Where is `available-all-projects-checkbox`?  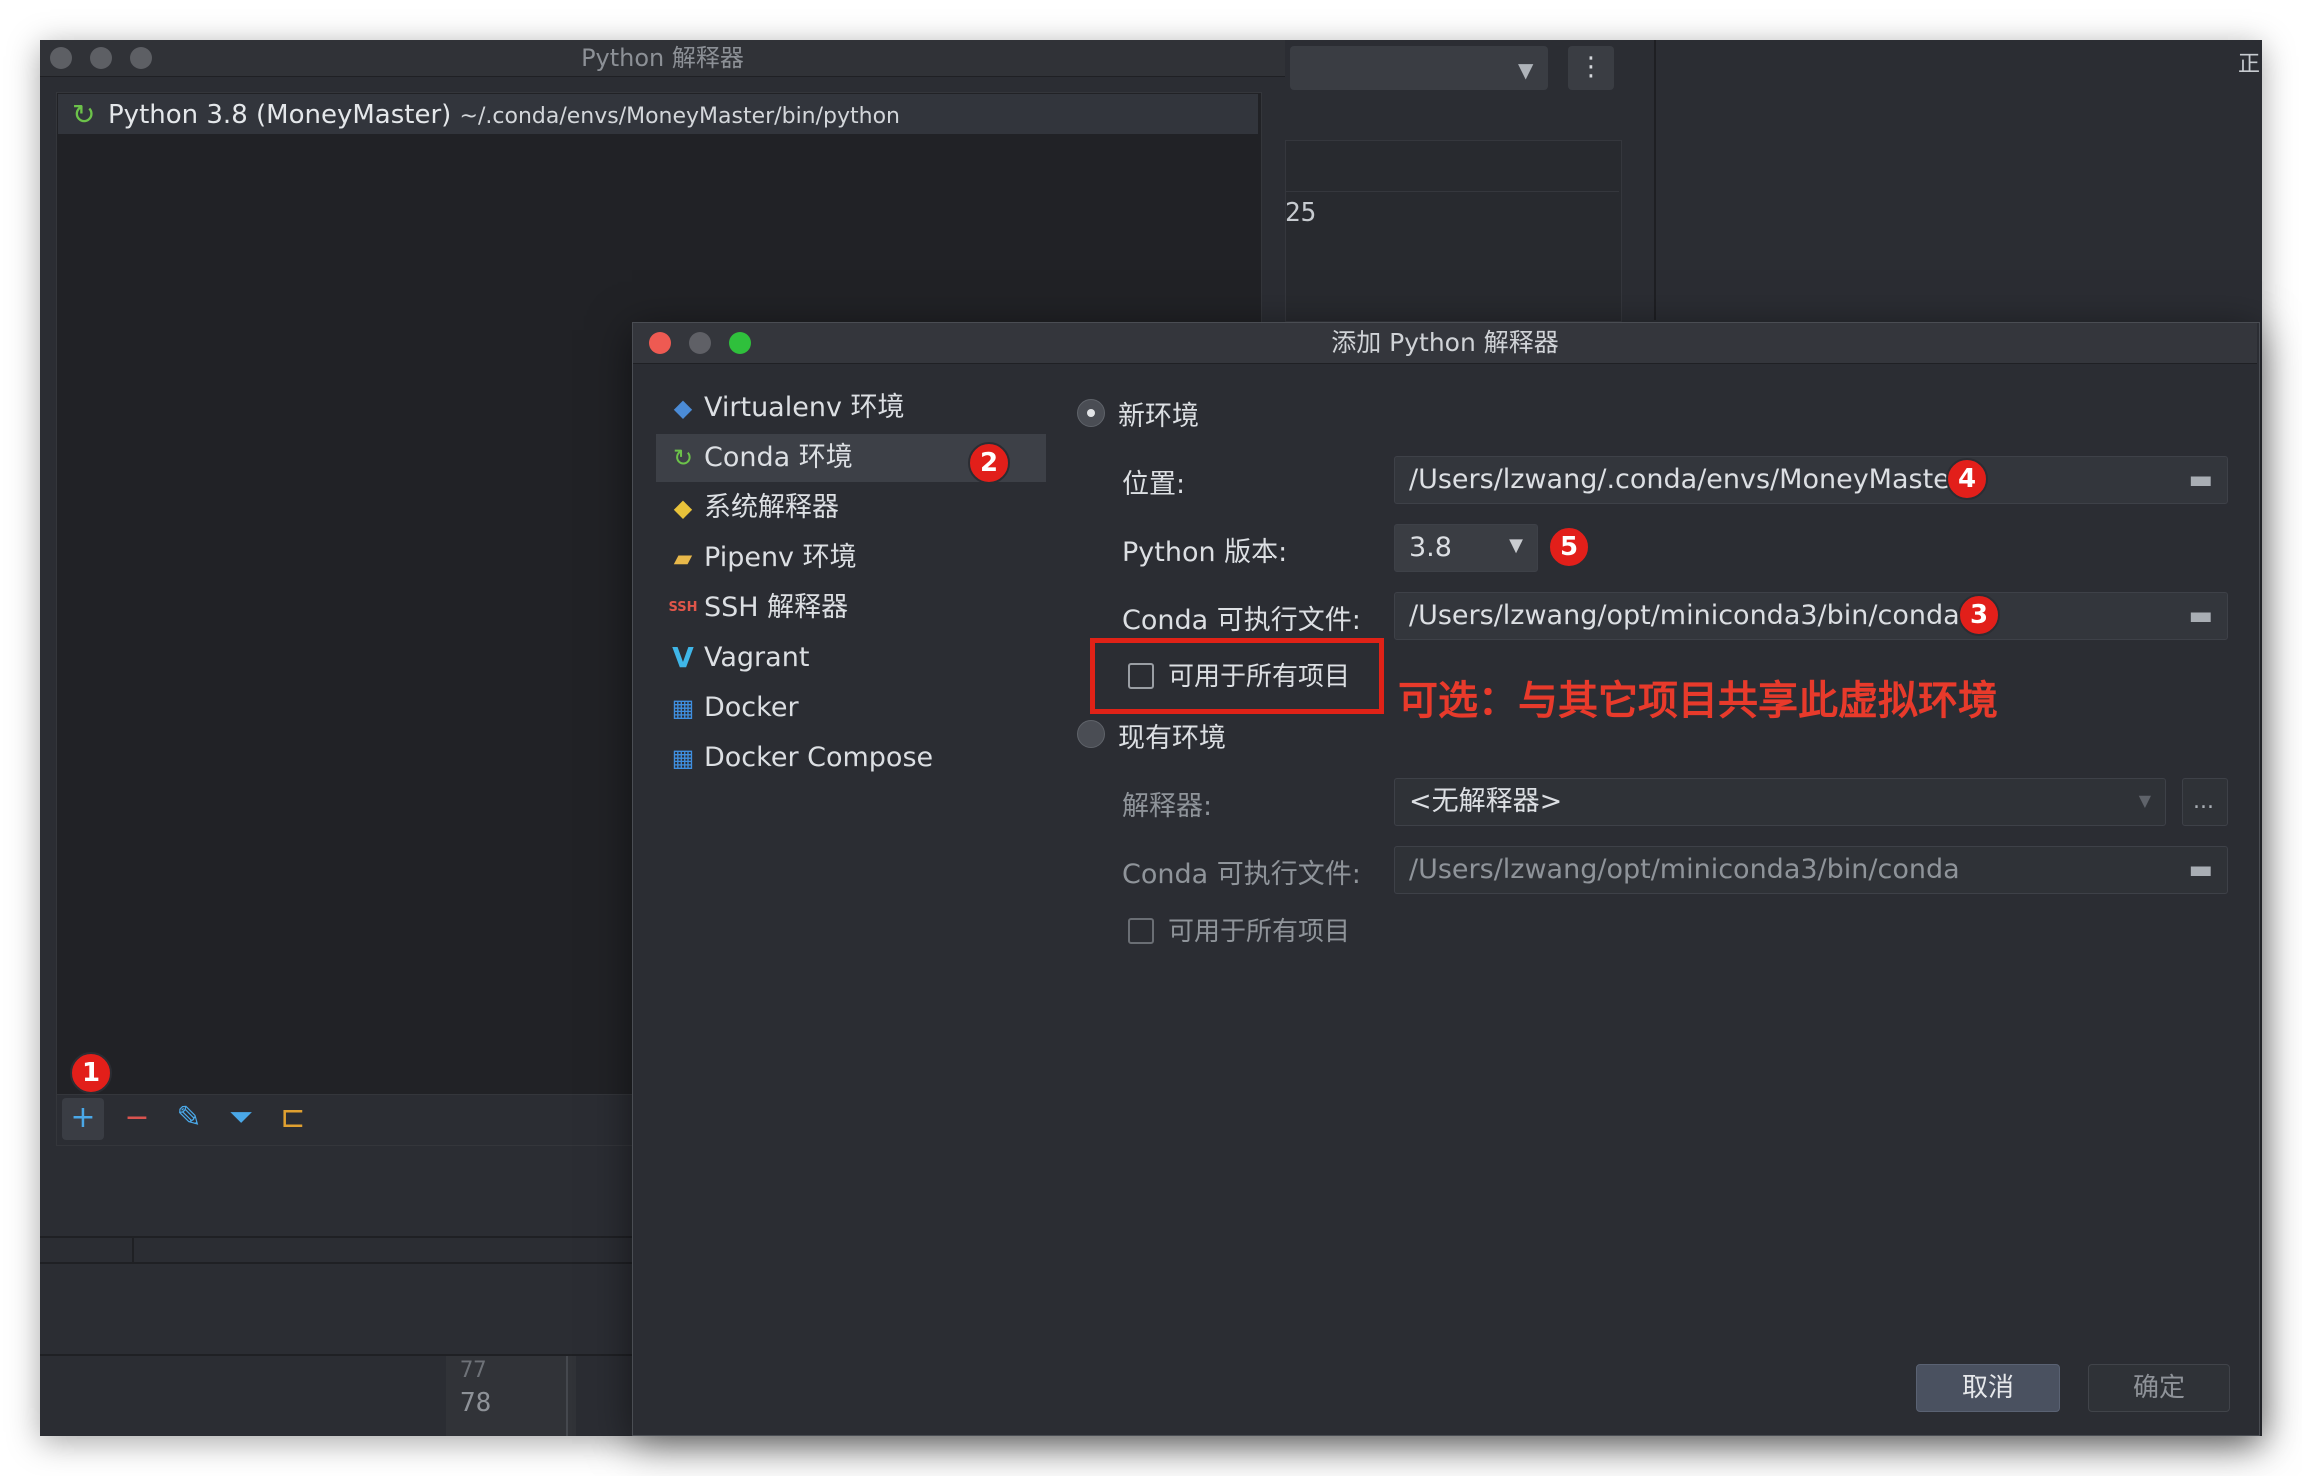
available-all-projects-checkbox is located at coordinates (1141, 676).